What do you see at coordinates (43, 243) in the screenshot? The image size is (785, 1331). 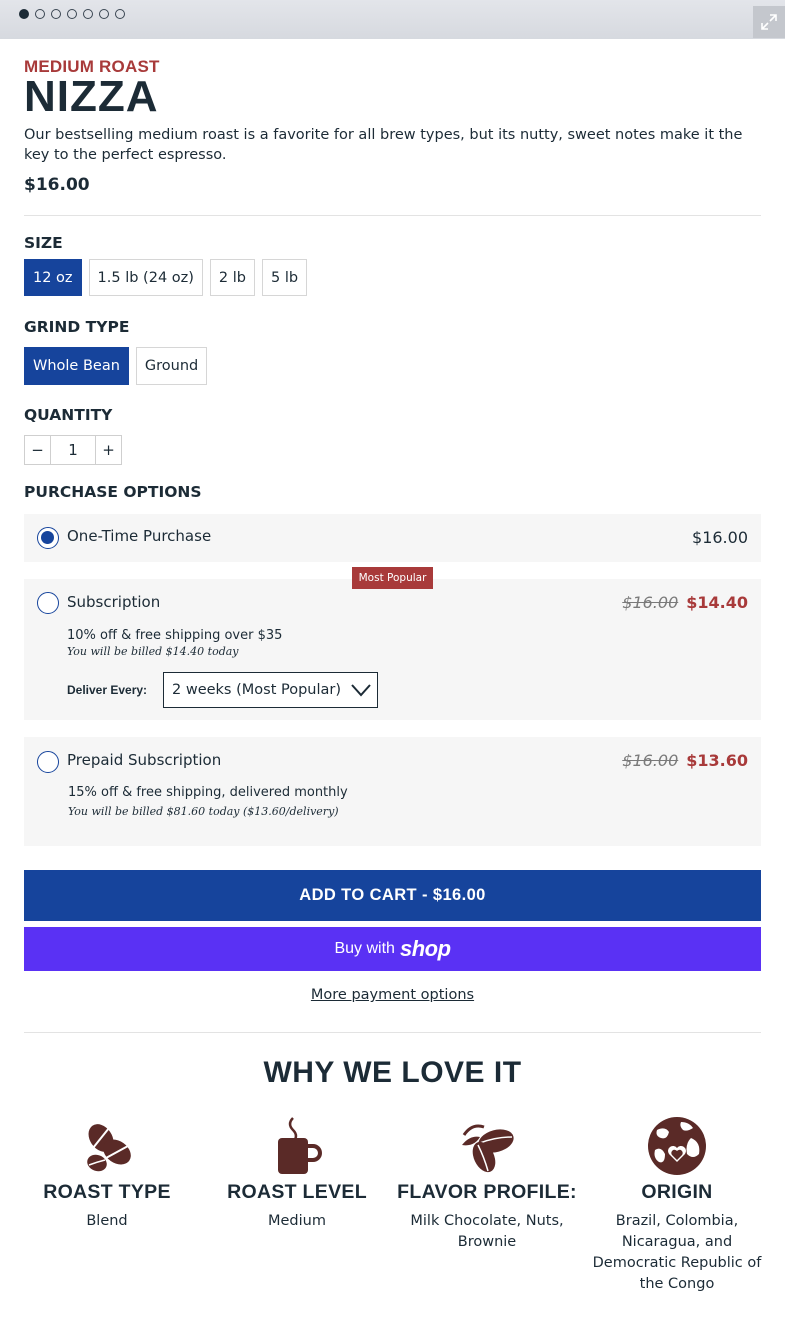 I see `size-label: SIZE` at bounding box center [43, 243].